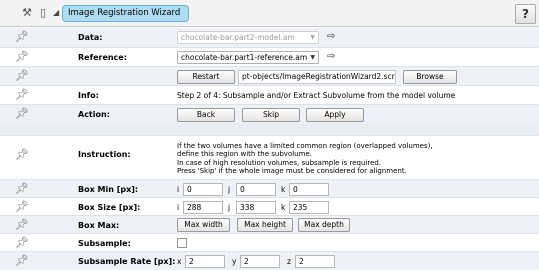 The height and width of the screenshot is (270, 539). What do you see at coordinates (56, 12) in the screenshot?
I see `collapse-triangle-icon: ◢` at bounding box center [56, 12].